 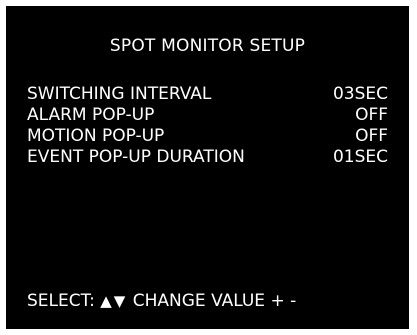 What do you see at coordinates (96, 136) in the screenshot?
I see `menu-item-label: MOTION POP-UP` at bounding box center [96, 136].